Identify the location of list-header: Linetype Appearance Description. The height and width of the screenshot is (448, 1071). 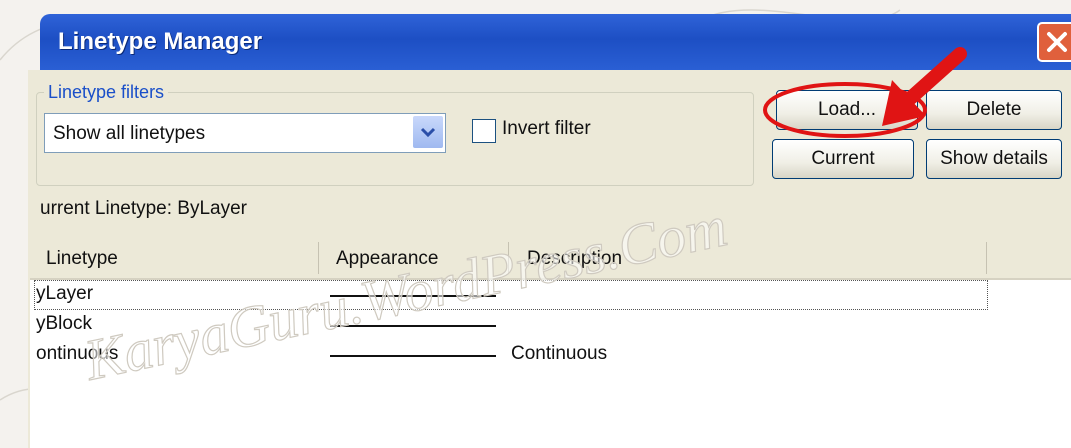
(550, 259).